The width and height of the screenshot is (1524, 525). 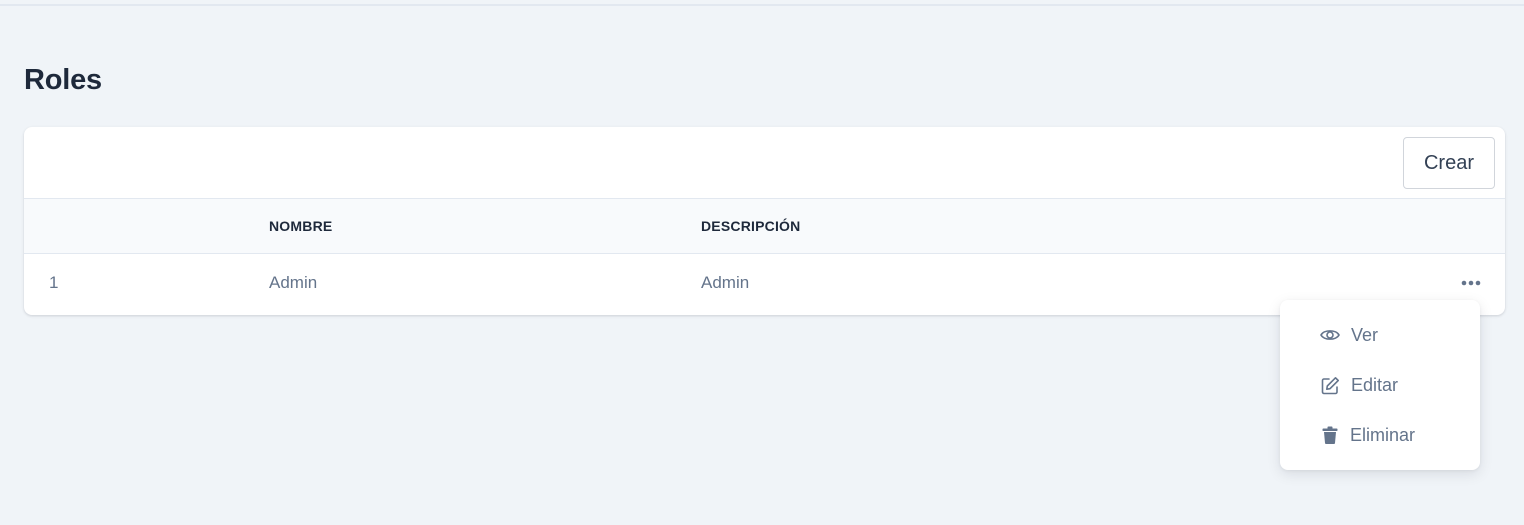 What do you see at coordinates (63, 80) in the screenshot?
I see `page-title: Roles` at bounding box center [63, 80].